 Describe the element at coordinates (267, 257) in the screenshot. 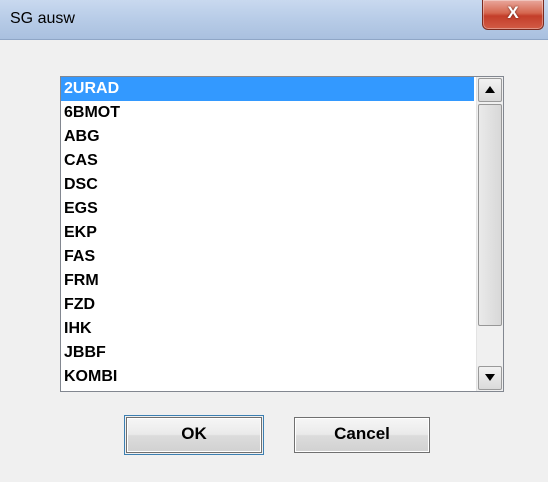

I see `list-item: FAS` at that location.